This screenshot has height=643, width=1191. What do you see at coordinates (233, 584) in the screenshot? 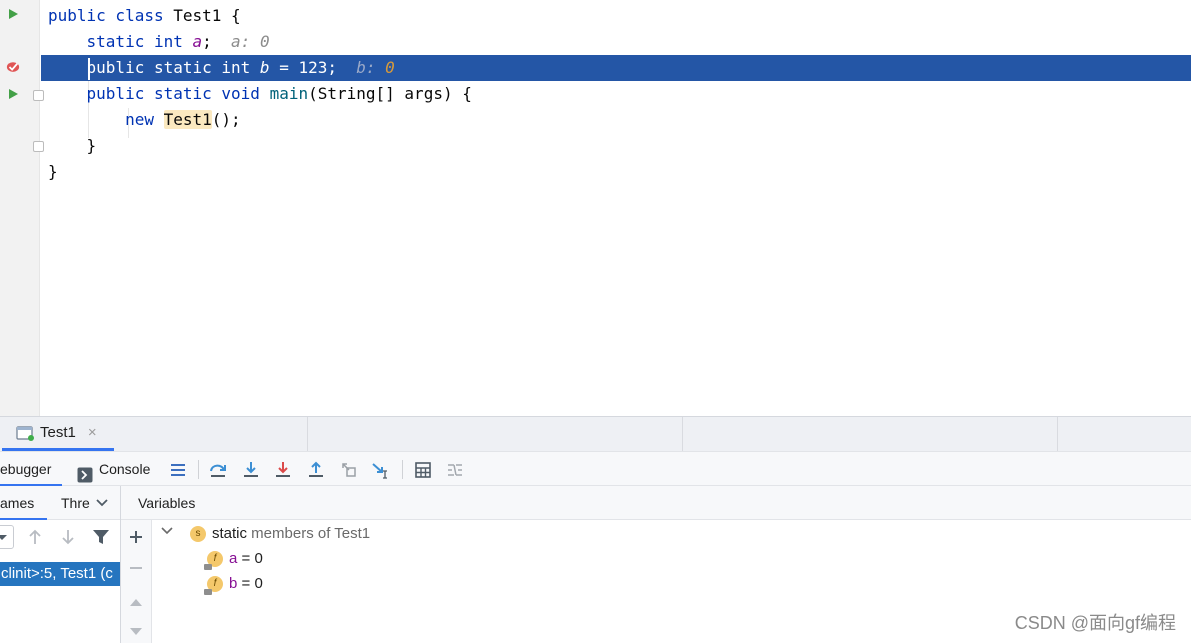
I see `variable-row-b: f b = 0` at bounding box center [233, 584].